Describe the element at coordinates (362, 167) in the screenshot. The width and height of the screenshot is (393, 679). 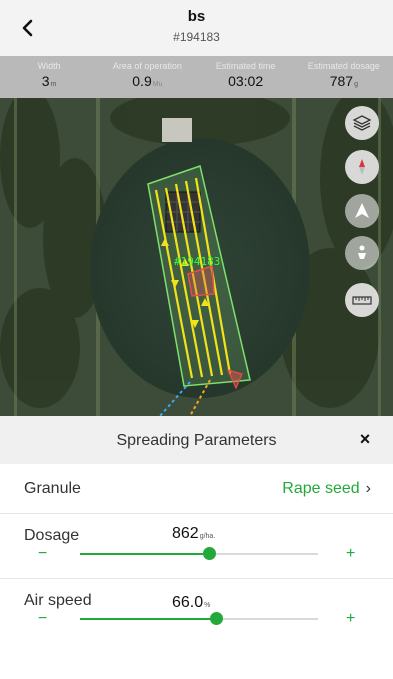
I see `compass-icon` at that location.